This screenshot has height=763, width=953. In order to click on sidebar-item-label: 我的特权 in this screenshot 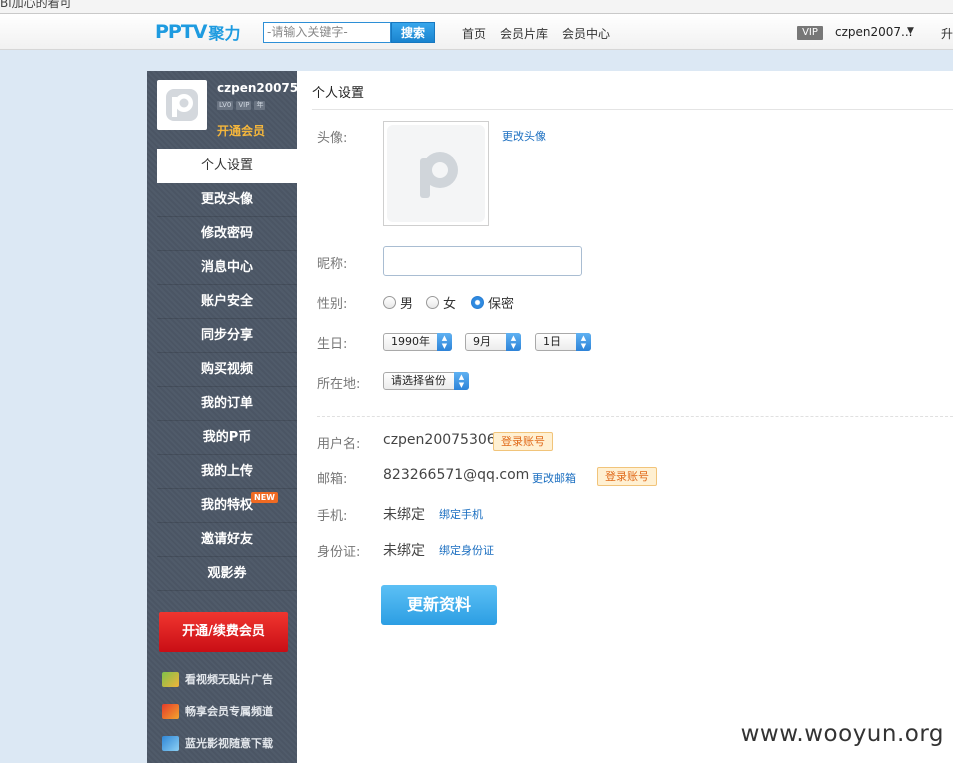, I will do `click(226, 505)`.